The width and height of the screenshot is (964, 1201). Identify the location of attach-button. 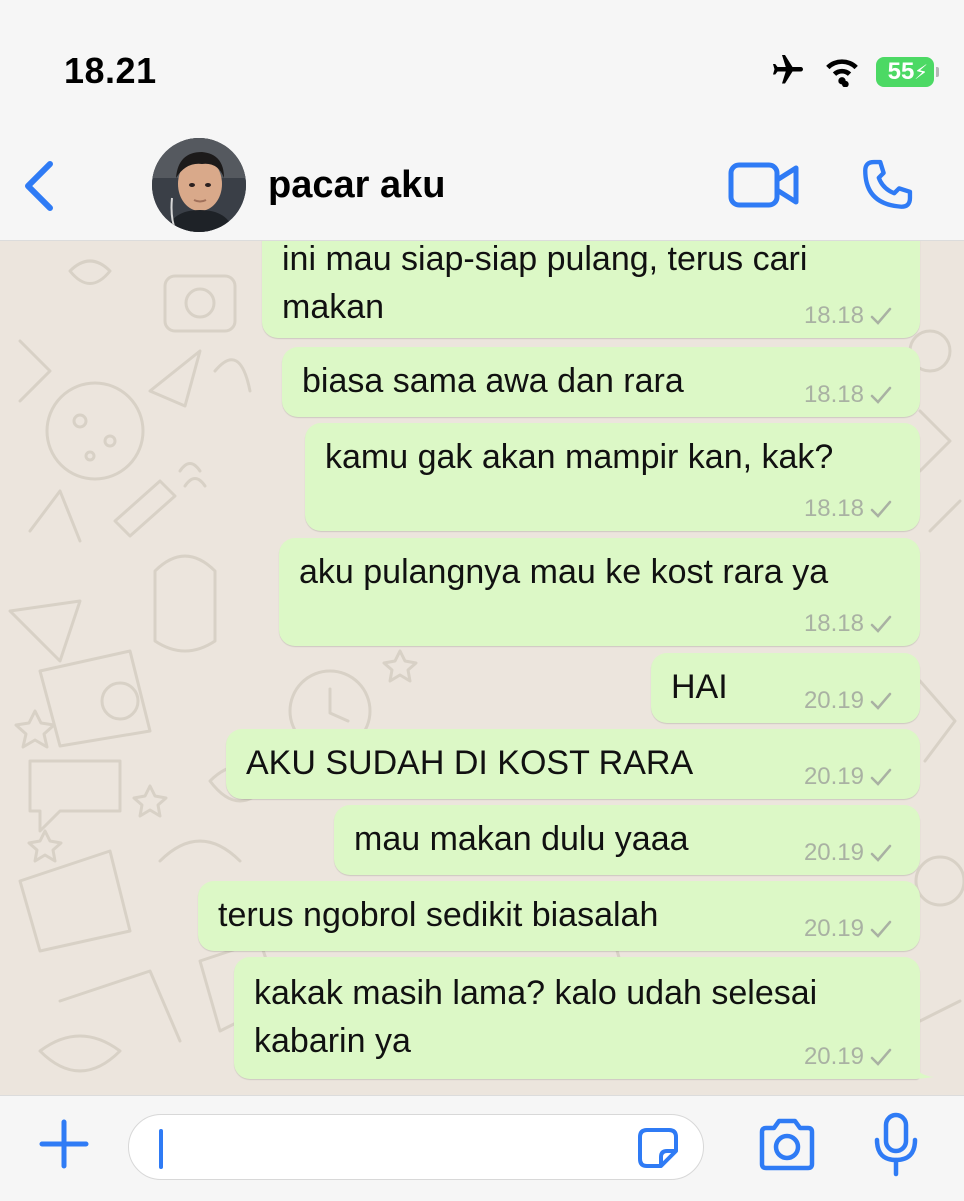
(64, 1144).